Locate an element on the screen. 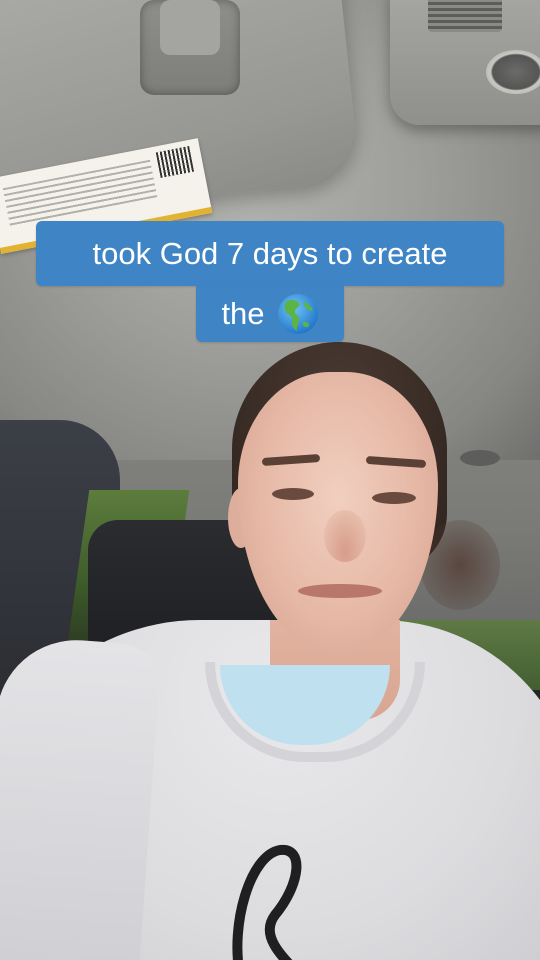  visor-clip-inner is located at coordinates (190, 27).